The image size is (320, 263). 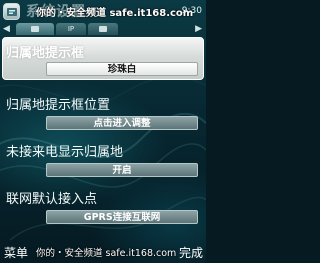 I want to click on setting-label: 联网默认接入点, so click(x=52, y=199).